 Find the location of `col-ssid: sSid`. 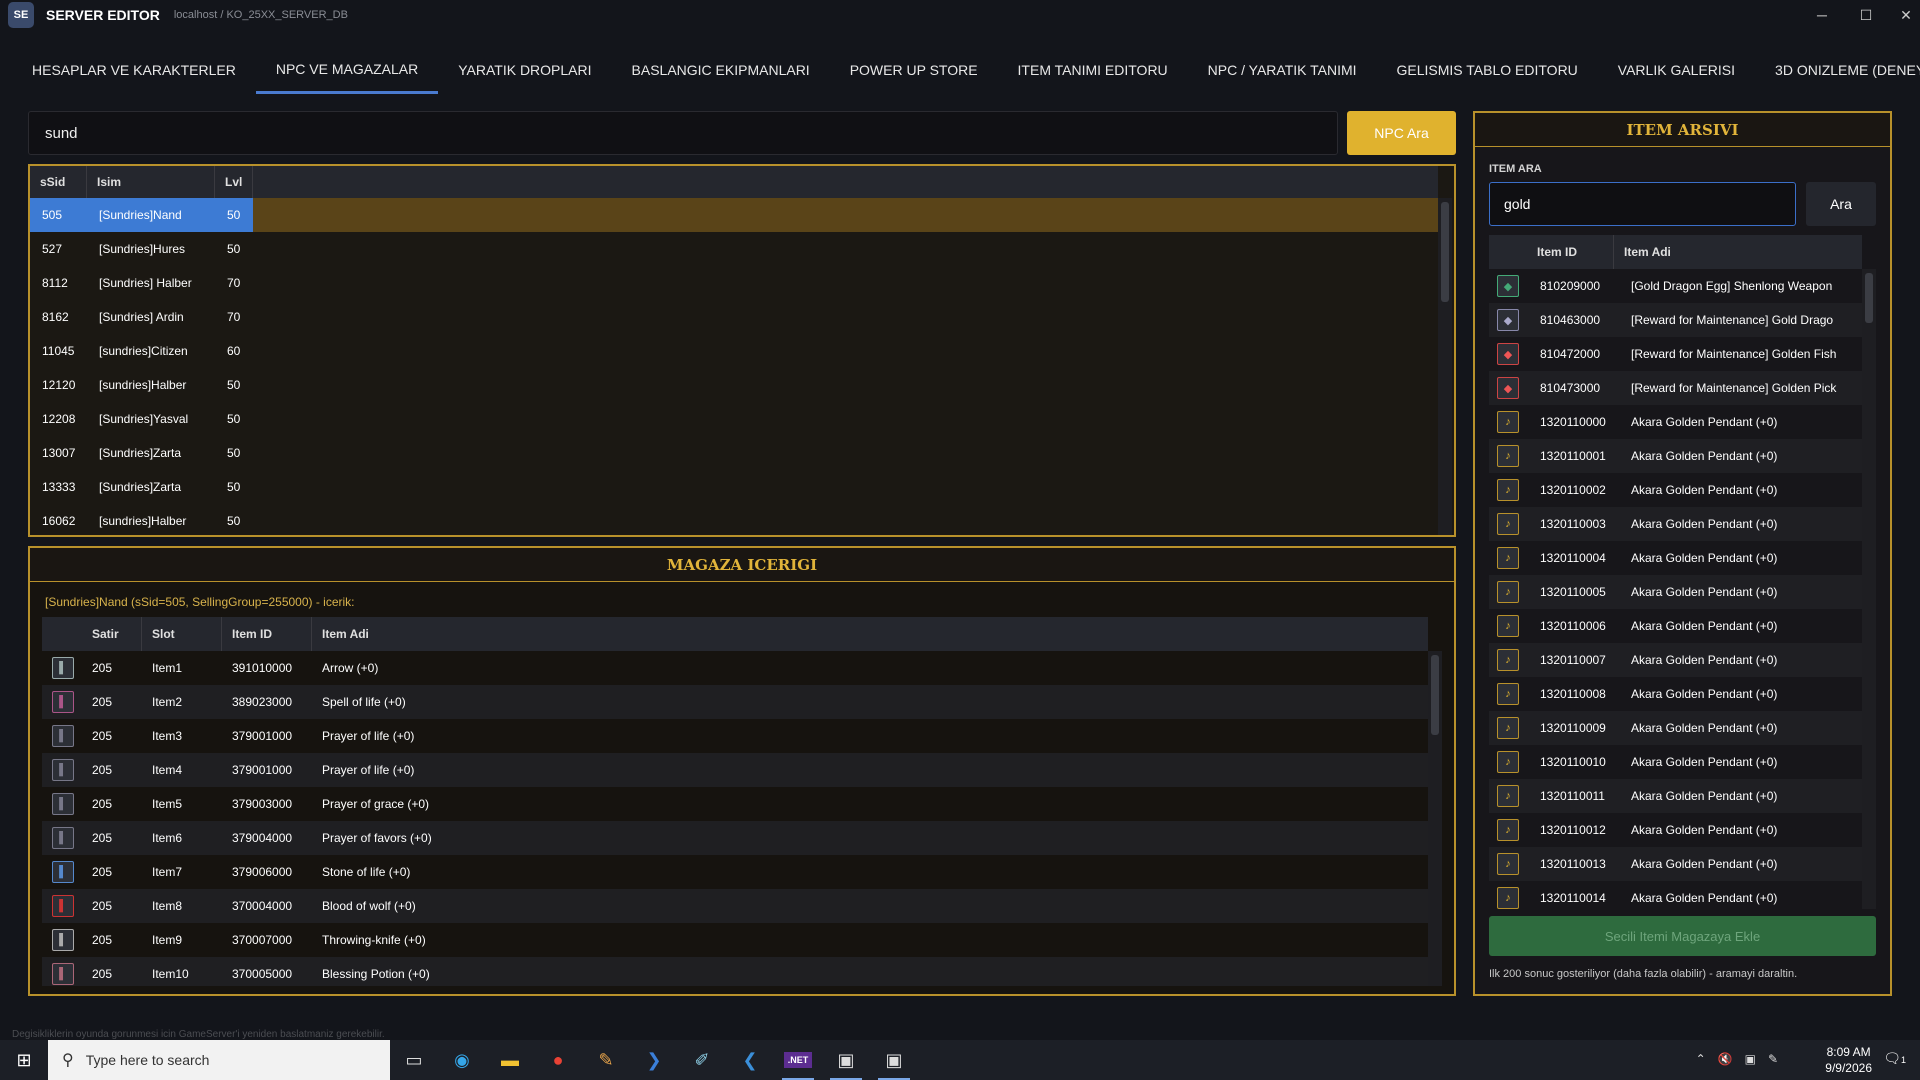

col-ssid: sSid is located at coordinates (58, 182).